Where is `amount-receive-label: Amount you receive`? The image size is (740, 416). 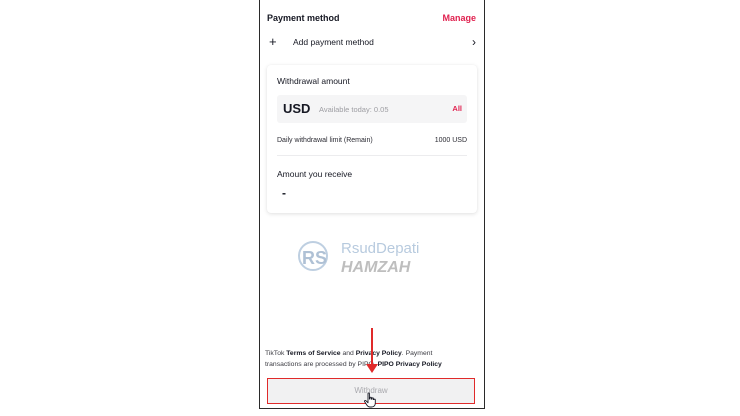
amount-receive-label: Amount you receive is located at coordinates (315, 174).